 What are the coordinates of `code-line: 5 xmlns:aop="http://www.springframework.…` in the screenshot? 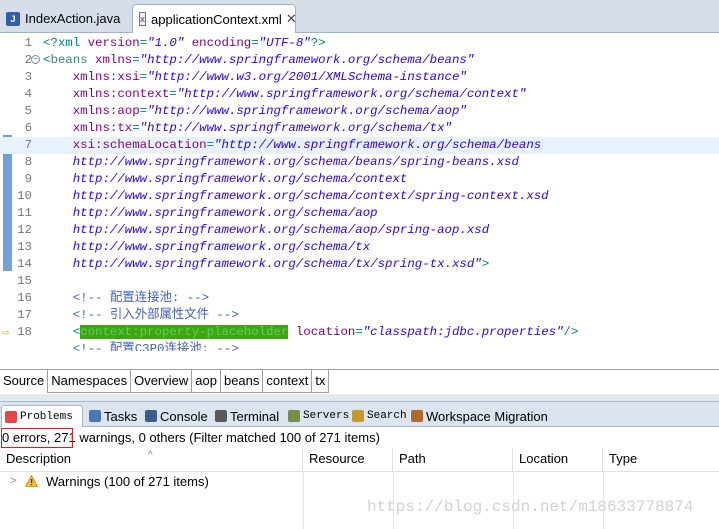 It's located at (359, 111).